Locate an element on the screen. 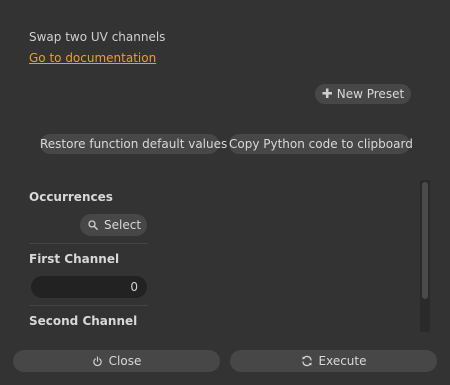 This screenshot has width=450, height=385. copy-python-button: Copy Python code to clipboard is located at coordinates (321, 144).